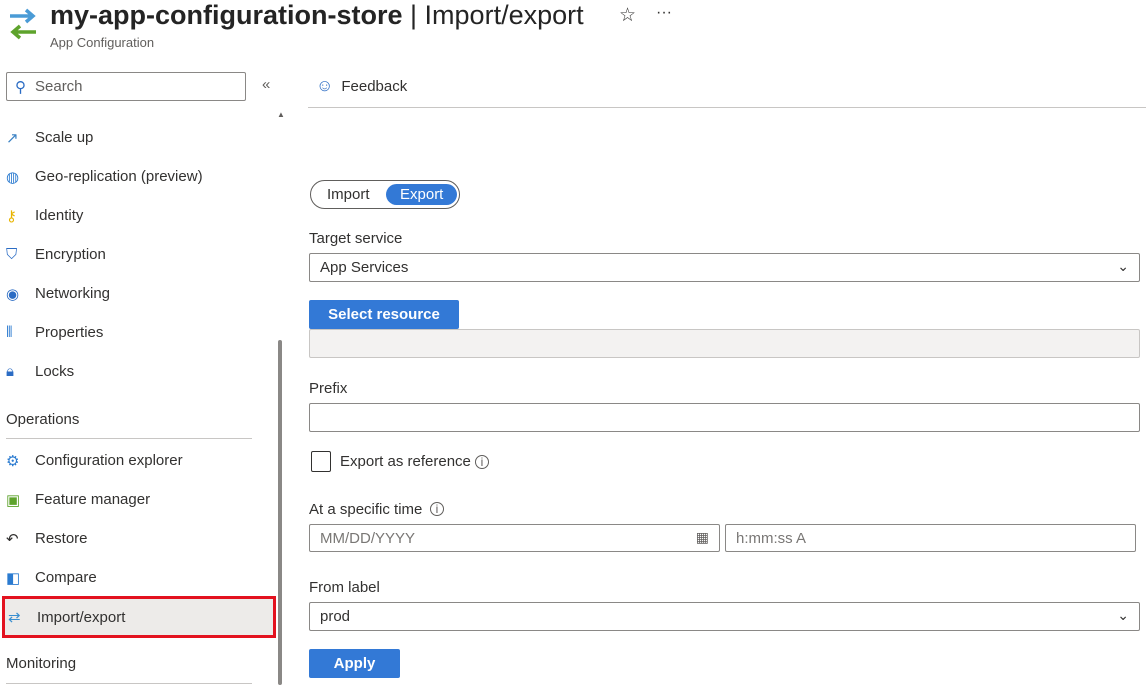 This screenshot has height=685, width=1146. What do you see at coordinates (356, 238) in the screenshot?
I see `target-service-label: Target service` at bounding box center [356, 238].